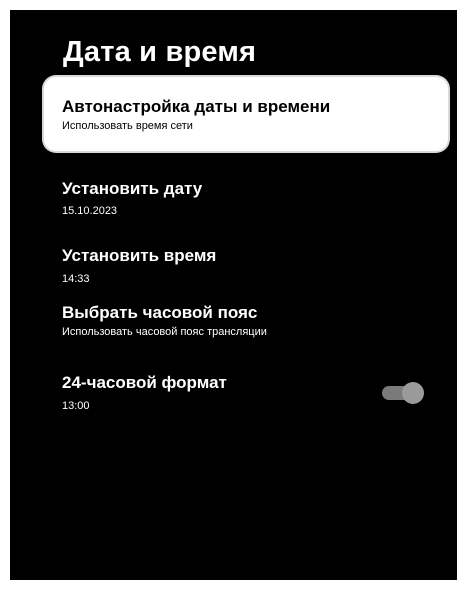 The width and height of the screenshot is (467, 590). Describe the element at coordinates (132, 188) in the screenshot. I see `set-date-label: Установить дату` at that location.